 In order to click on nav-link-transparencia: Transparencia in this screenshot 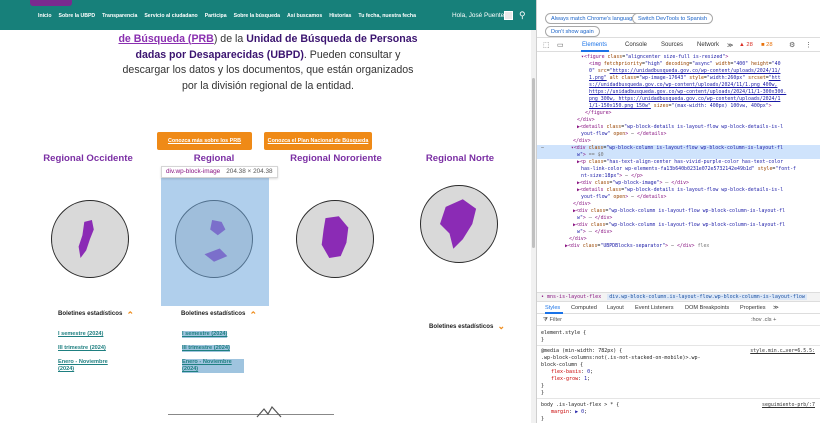, I will do `click(119, 16)`.